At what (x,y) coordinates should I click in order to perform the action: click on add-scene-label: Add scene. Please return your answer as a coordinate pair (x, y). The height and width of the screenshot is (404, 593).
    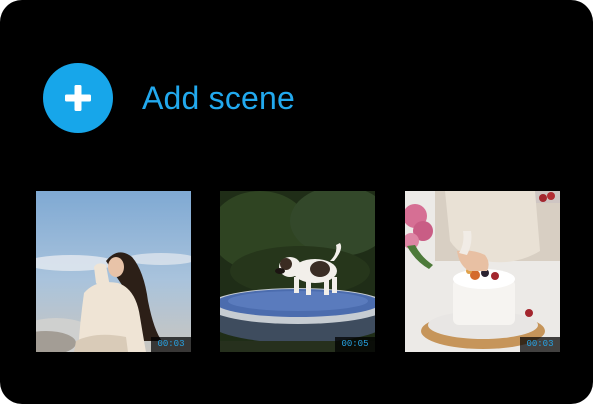
    Looking at the image, I should click on (219, 98).